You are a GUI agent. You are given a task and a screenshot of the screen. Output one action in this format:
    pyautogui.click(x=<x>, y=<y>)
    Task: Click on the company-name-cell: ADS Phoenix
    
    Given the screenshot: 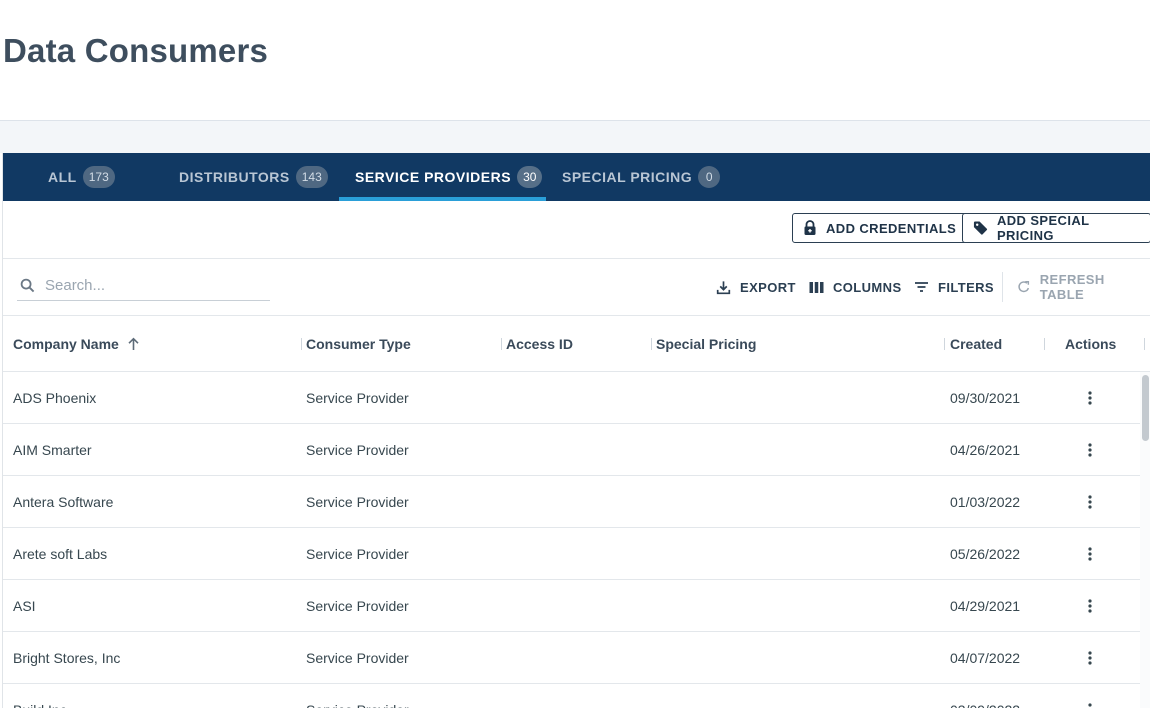 What is the action you would take?
    pyautogui.click(x=55, y=398)
    